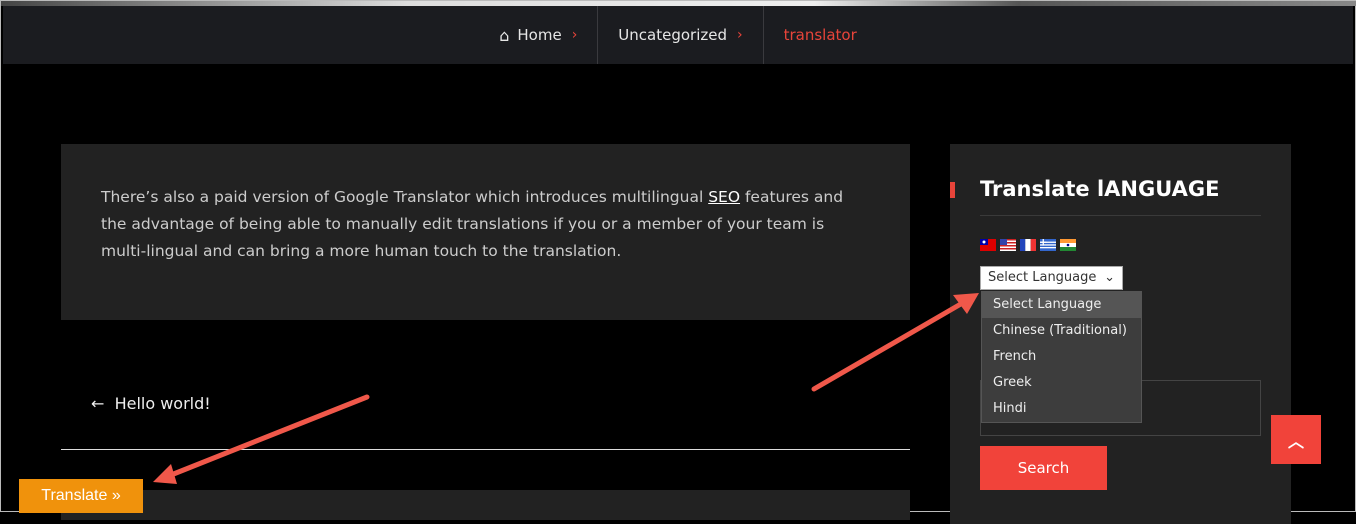 This screenshot has height=524, width=1356. Describe the element at coordinates (165, 474) in the screenshot. I see `arrowhead` at that location.